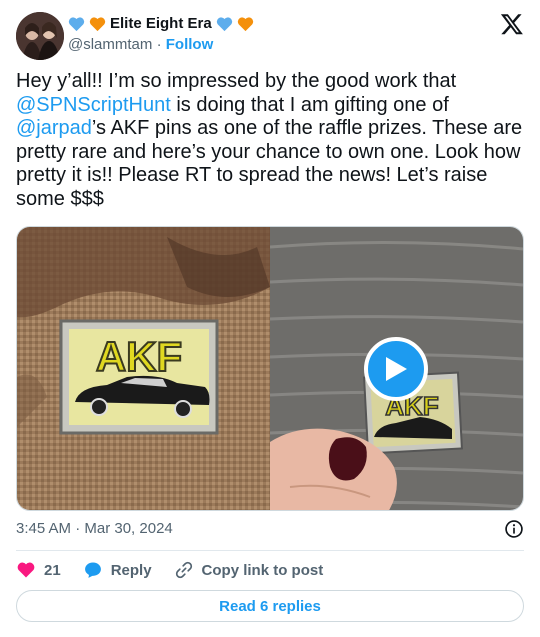 The width and height of the screenshot is (540, 637). What do you see at coordinates (262, 570) in the screenshot?
I see `copy-link-label: Copy link to post` at bounding box center [262, 570].